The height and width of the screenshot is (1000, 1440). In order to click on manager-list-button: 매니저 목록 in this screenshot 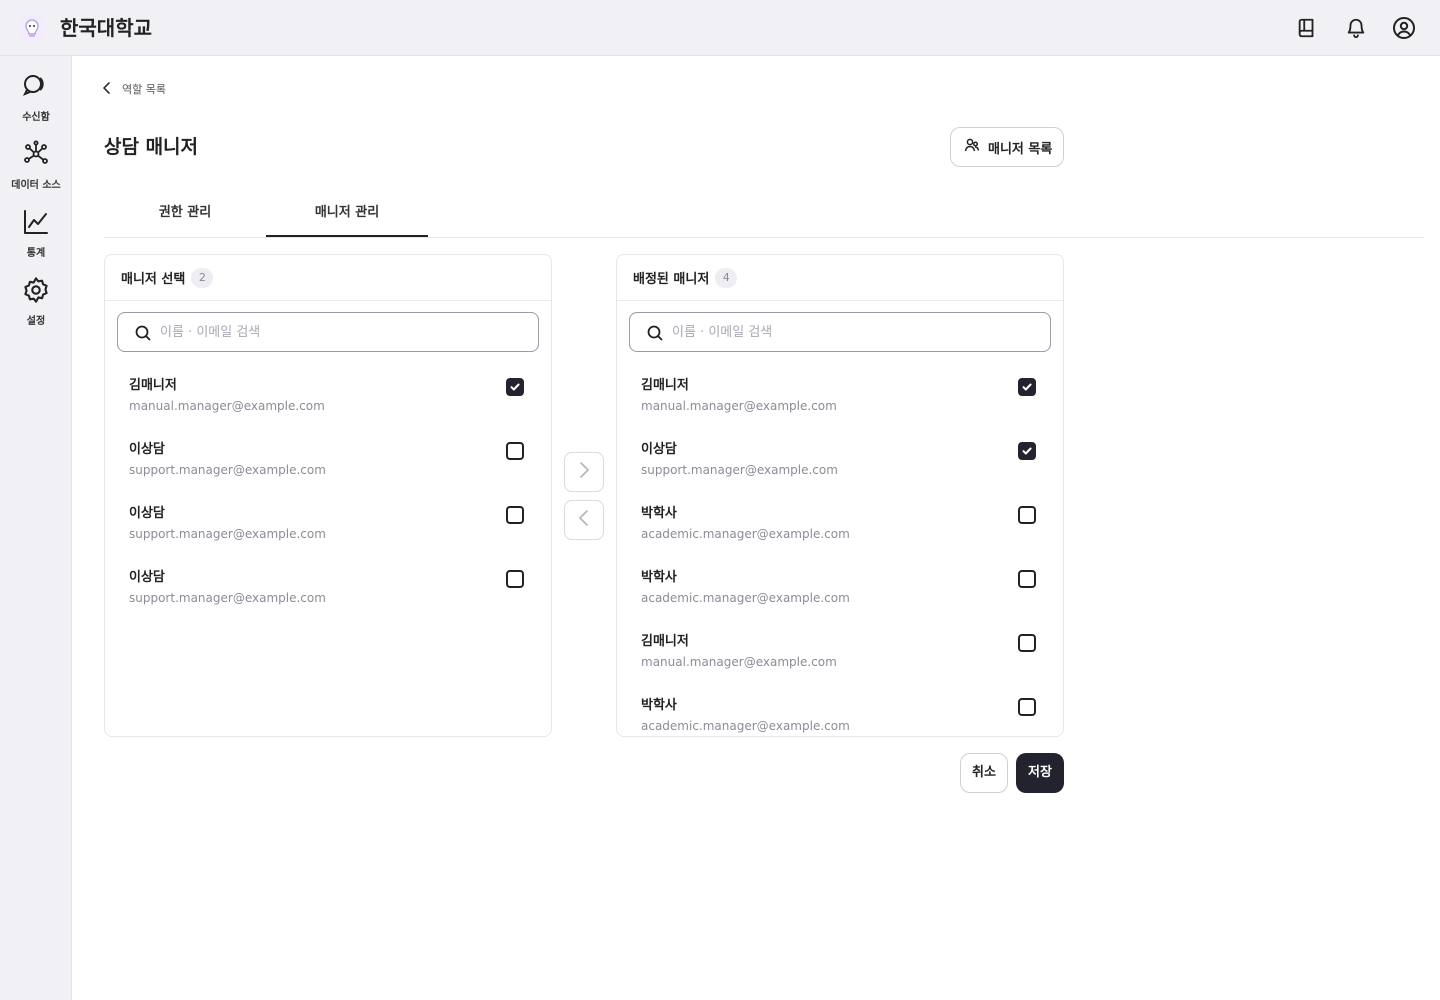, I will do `click(1007, 147)`.